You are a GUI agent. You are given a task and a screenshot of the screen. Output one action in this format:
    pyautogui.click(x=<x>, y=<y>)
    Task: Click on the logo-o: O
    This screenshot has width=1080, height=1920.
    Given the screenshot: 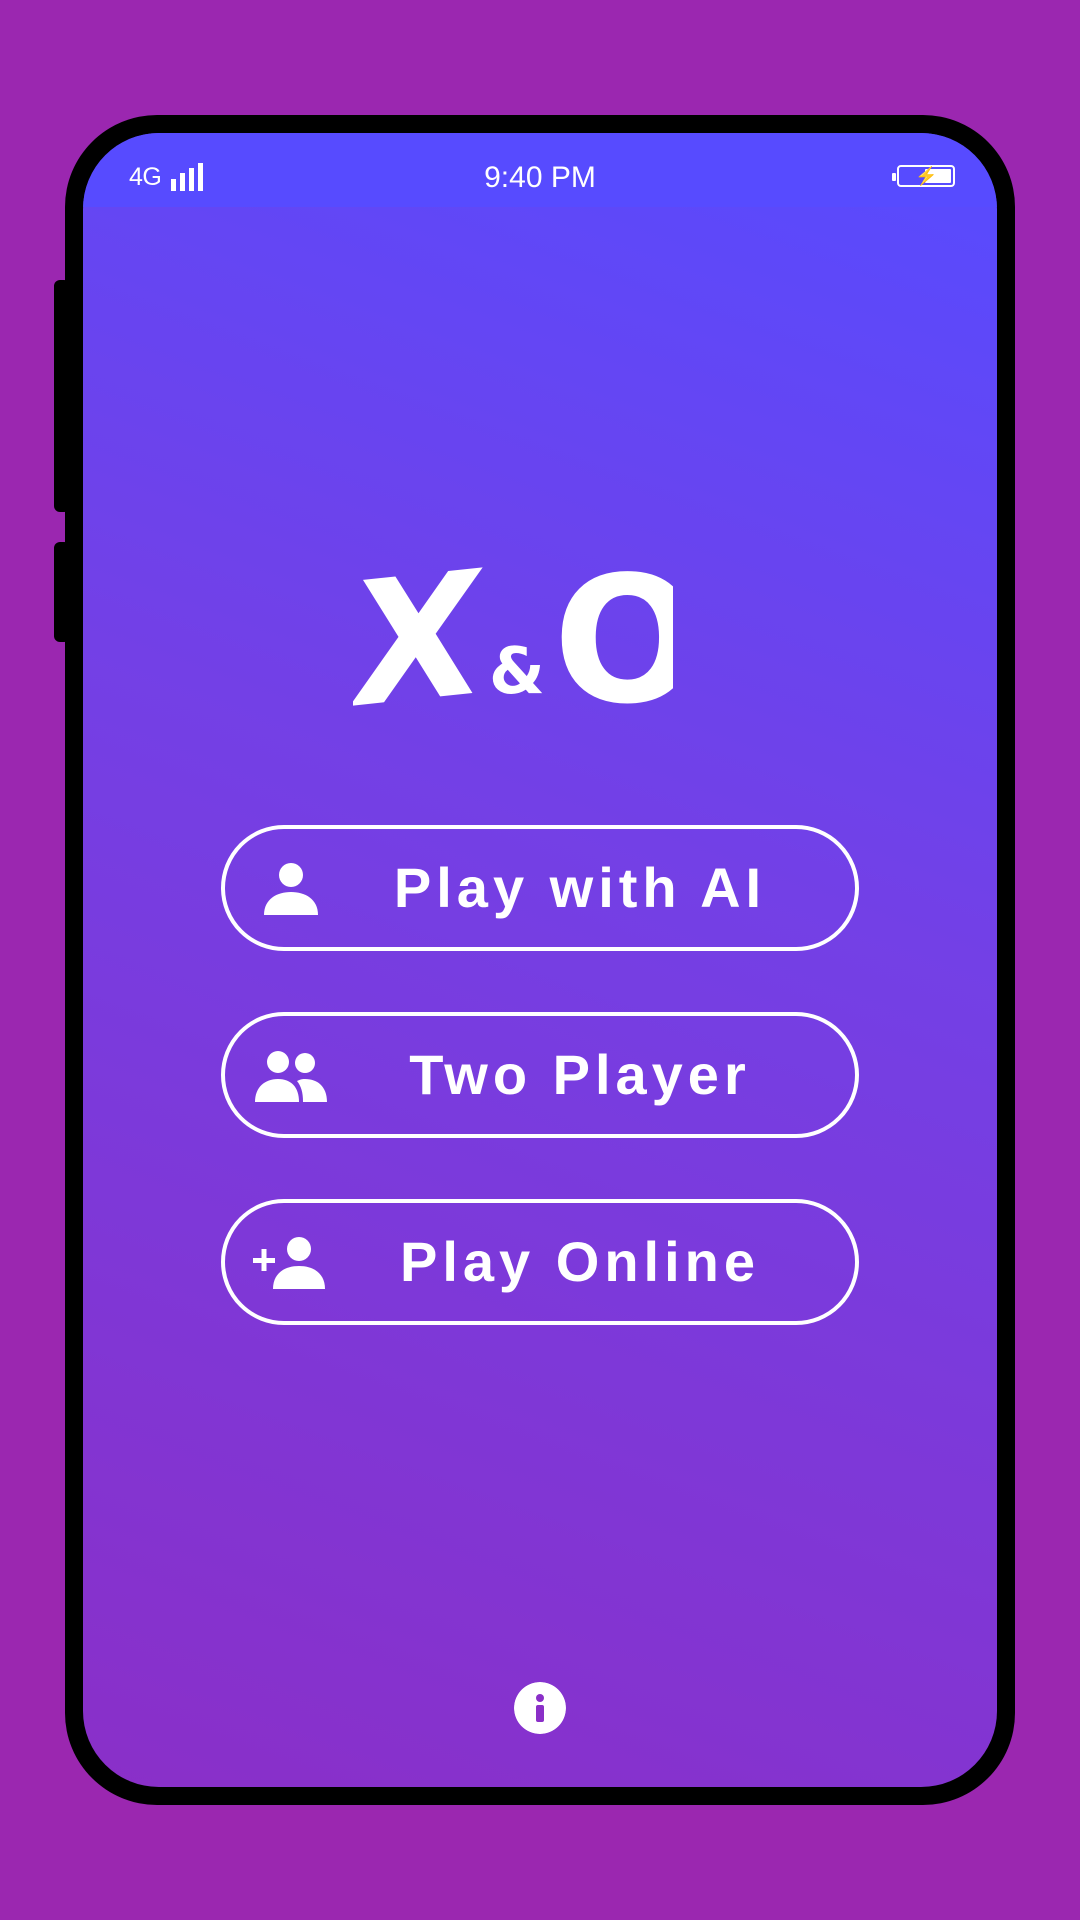 What is the action you would take?
    pyautogui.click(x=613, y=631)
    